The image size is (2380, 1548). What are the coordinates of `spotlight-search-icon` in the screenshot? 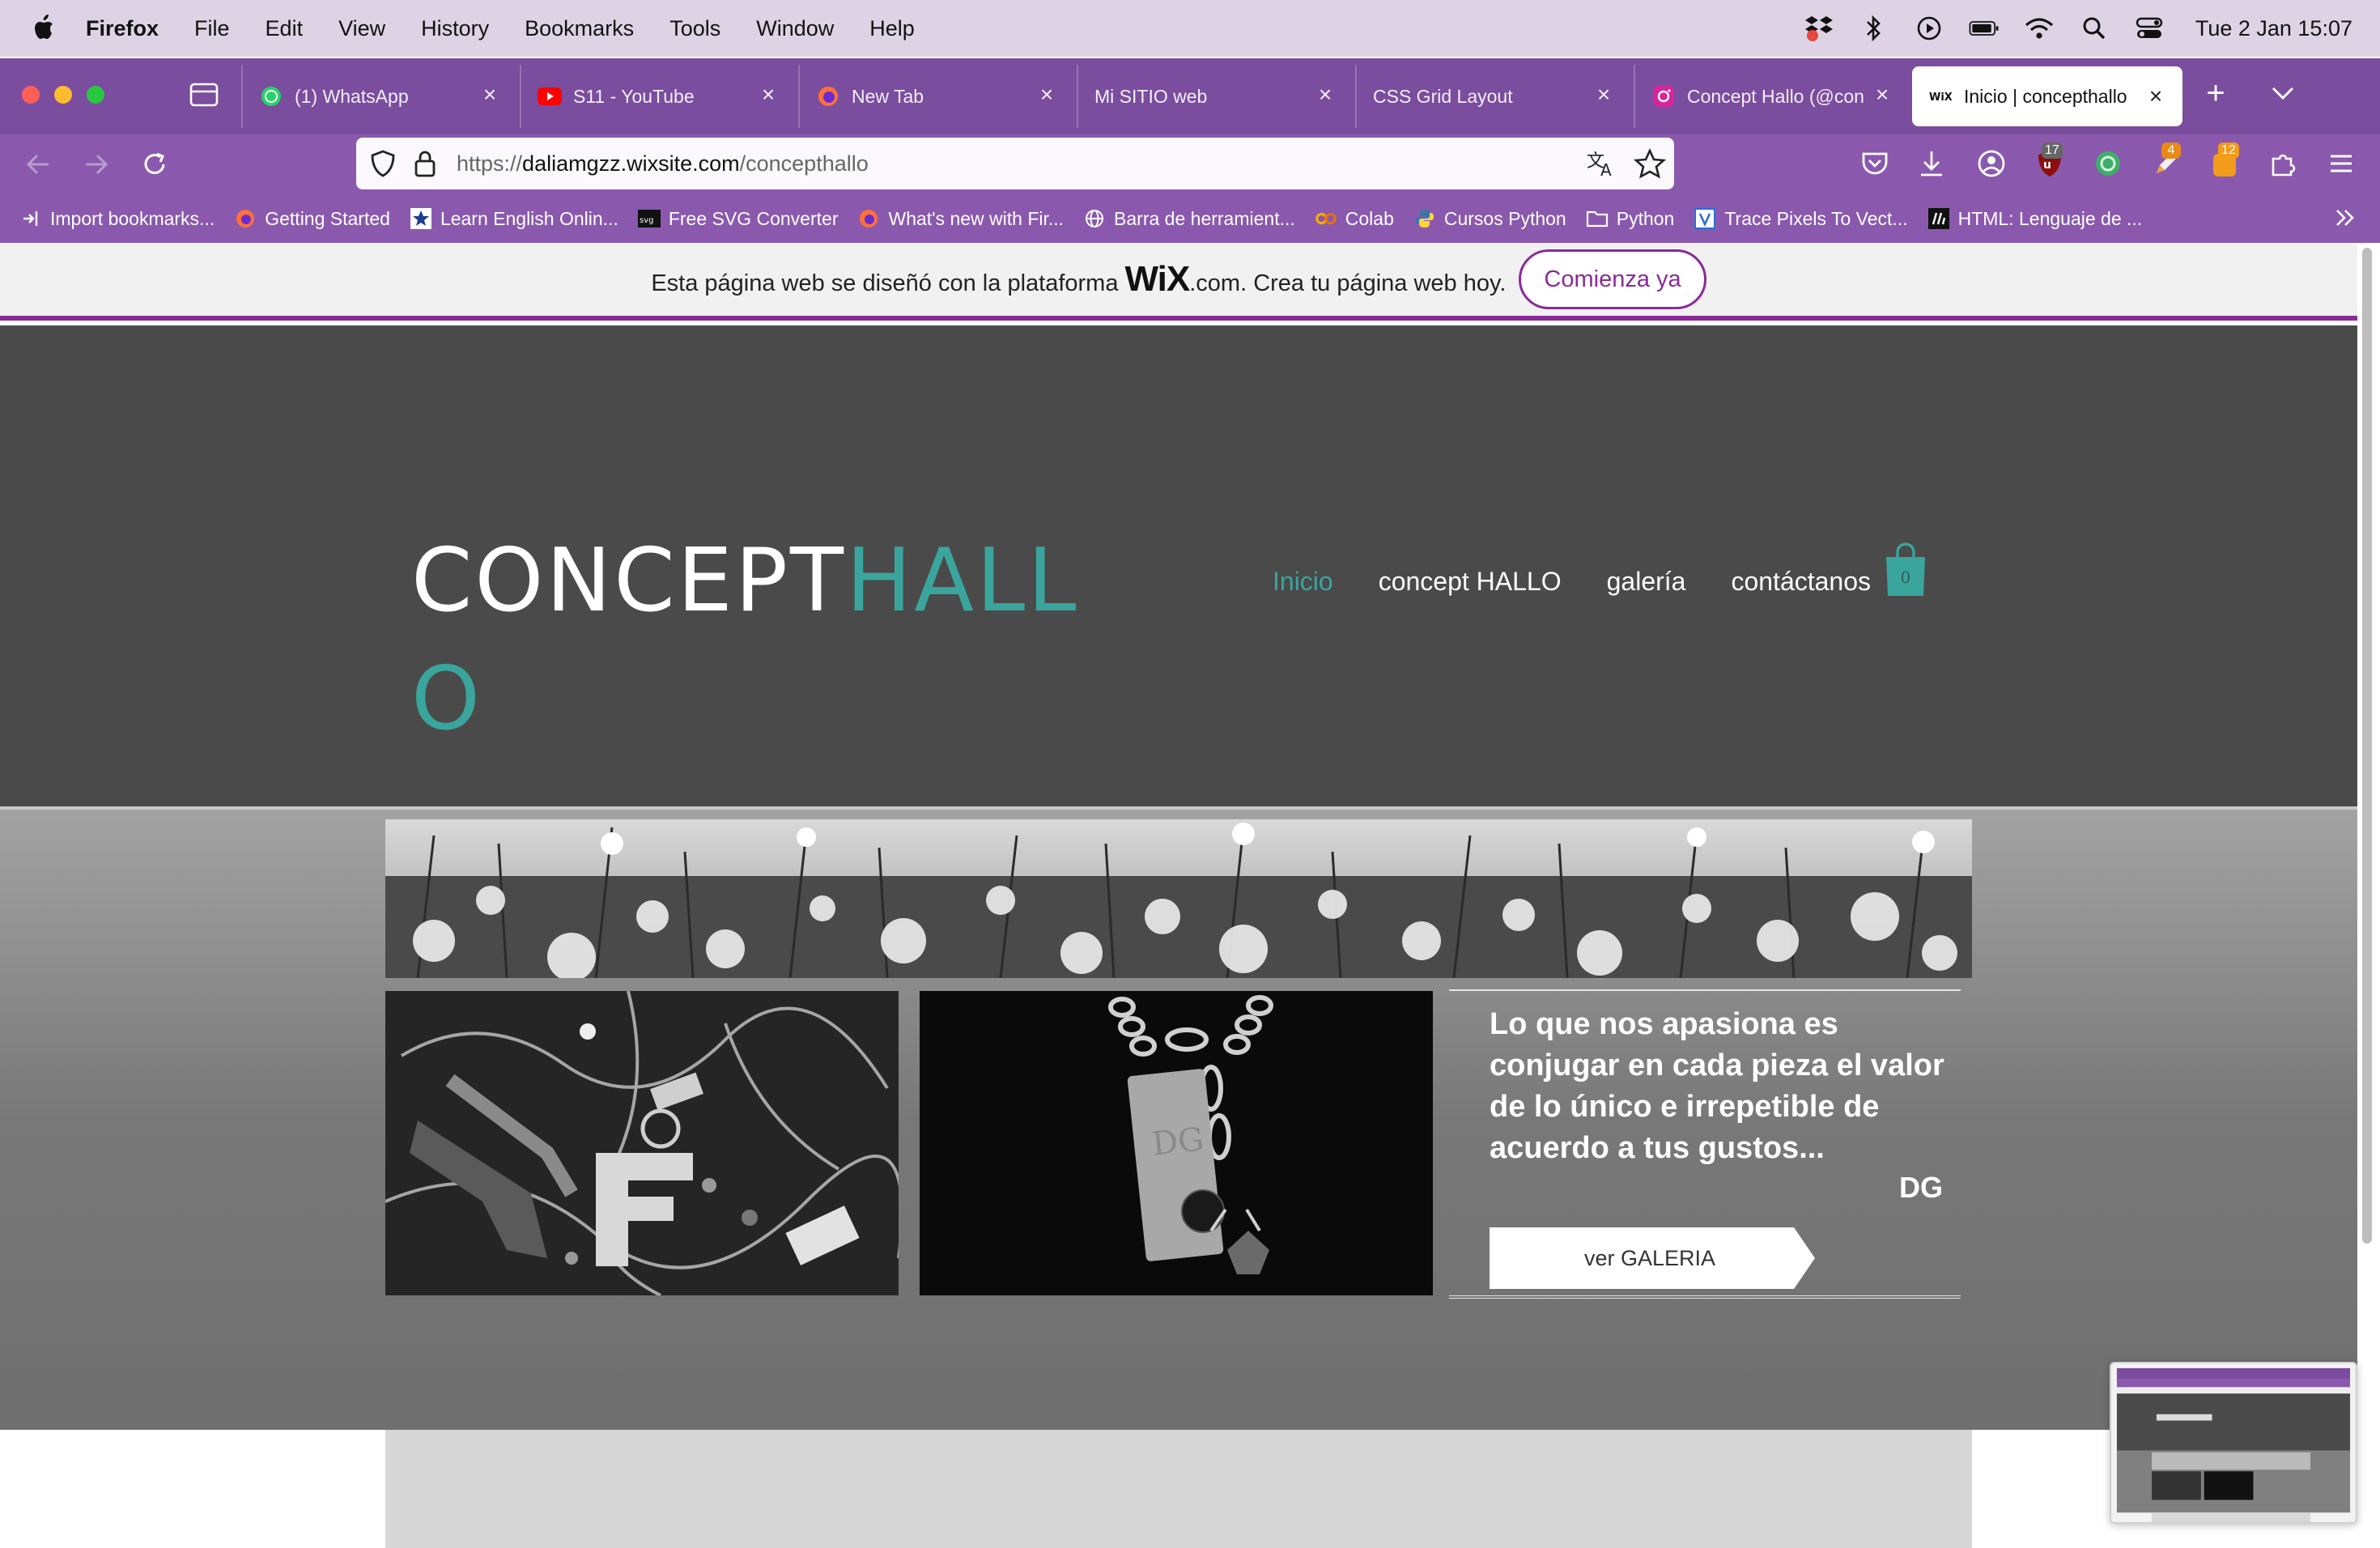 It's located at (2094, 29).